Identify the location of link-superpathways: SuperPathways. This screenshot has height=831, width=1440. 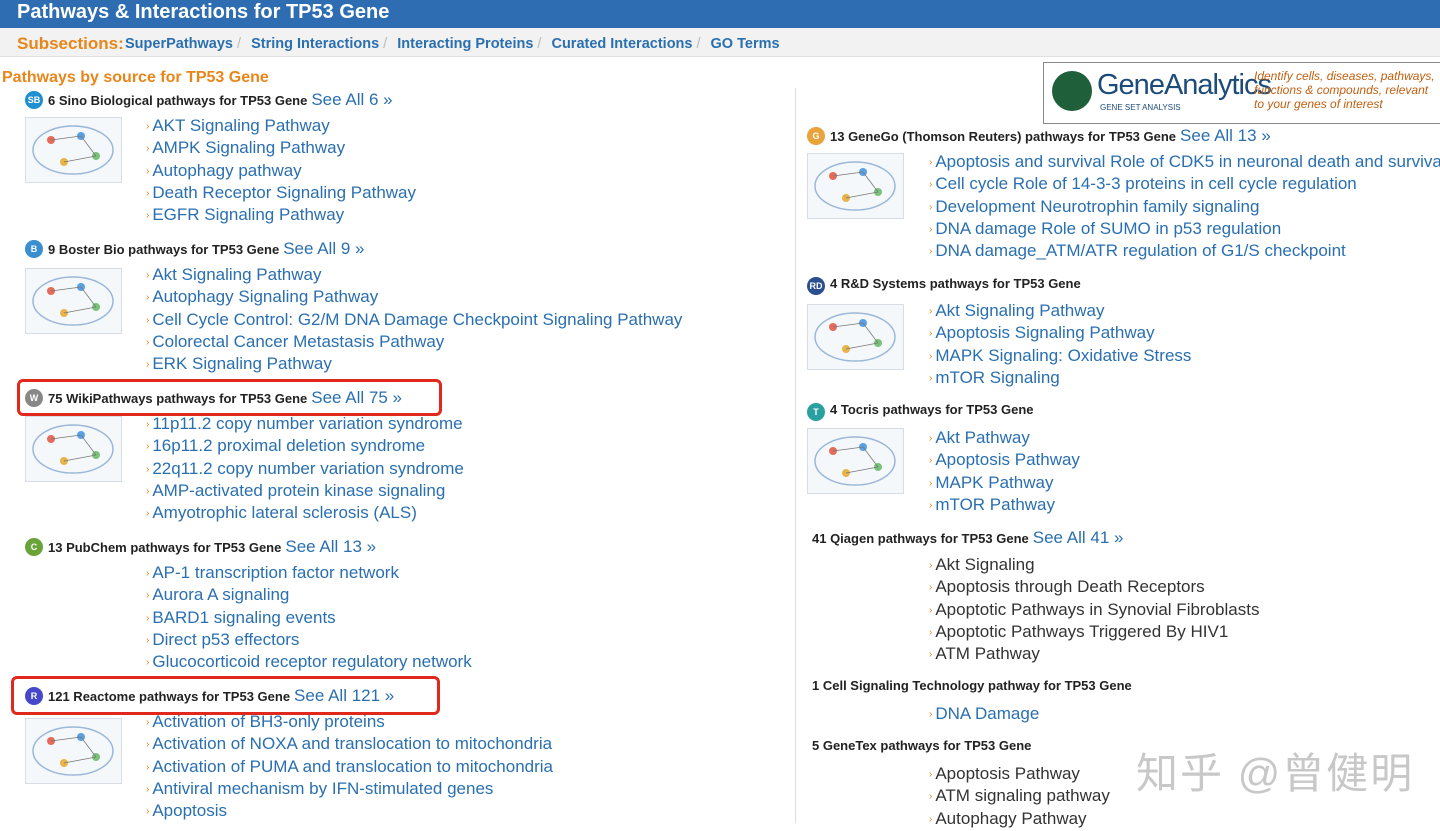
(179, 44).